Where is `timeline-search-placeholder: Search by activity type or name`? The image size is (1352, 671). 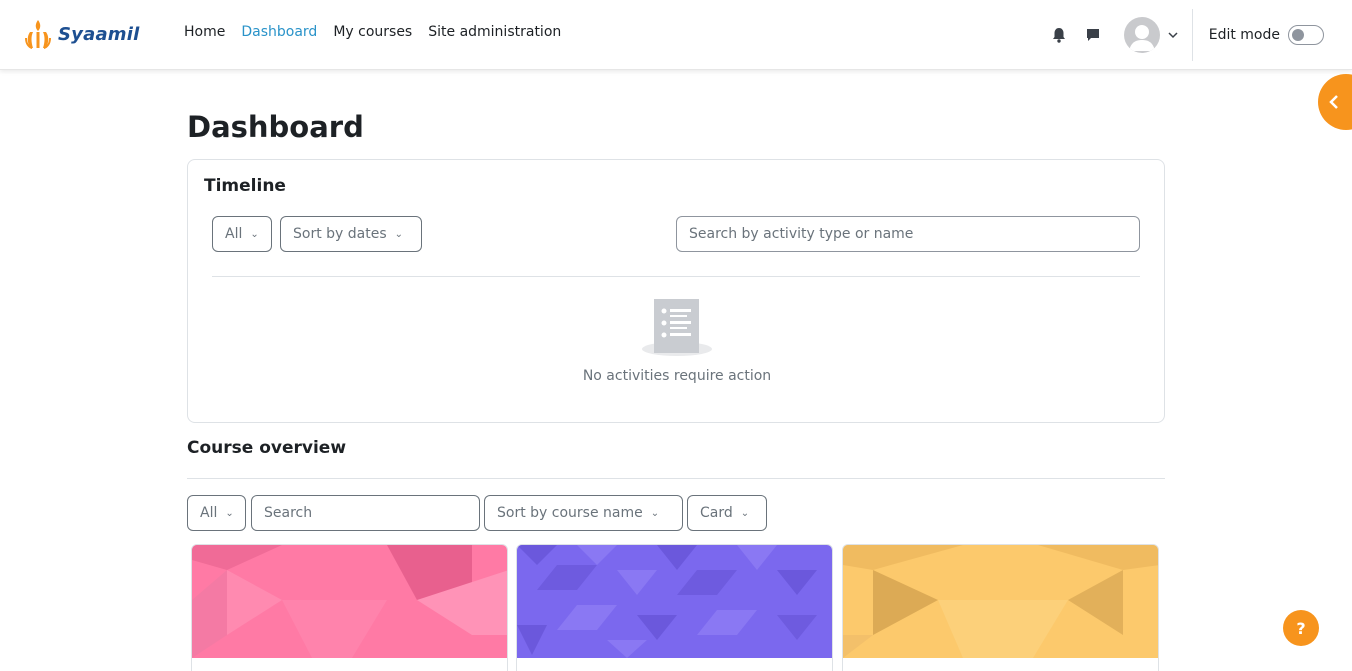 timeline-search-placeholder: Search by activity type or name is located at coordinates (801, 234).